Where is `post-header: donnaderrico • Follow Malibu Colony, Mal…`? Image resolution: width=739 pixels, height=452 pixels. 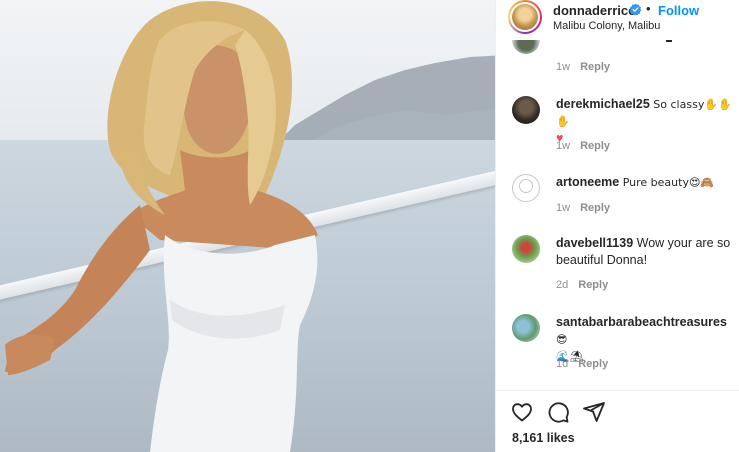
post-header: donnaderrico • Follow Malibu Colony, Mal… is located at coordinates (617, 20).